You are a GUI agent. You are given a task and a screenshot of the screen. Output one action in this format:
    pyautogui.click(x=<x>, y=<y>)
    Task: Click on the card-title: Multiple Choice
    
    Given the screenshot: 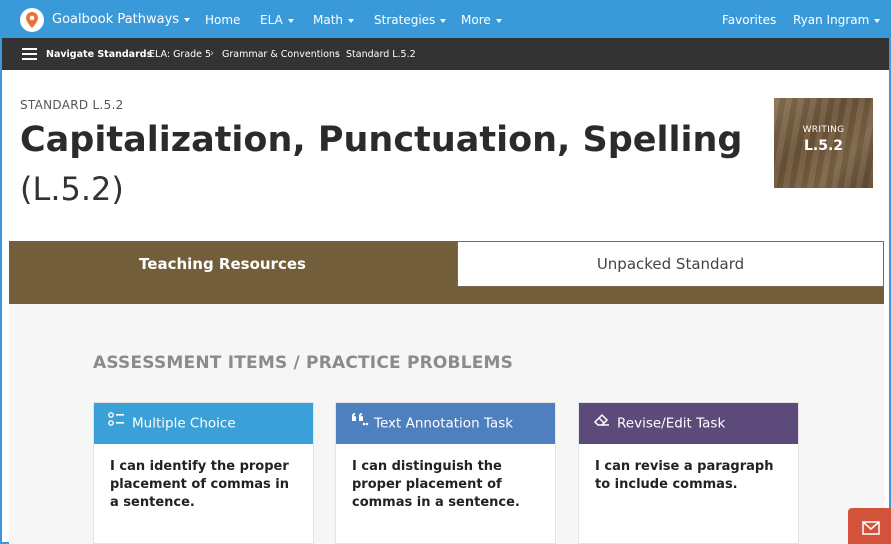 What is the action you would take?
    pyautogui.click(x=184, y=423)
    